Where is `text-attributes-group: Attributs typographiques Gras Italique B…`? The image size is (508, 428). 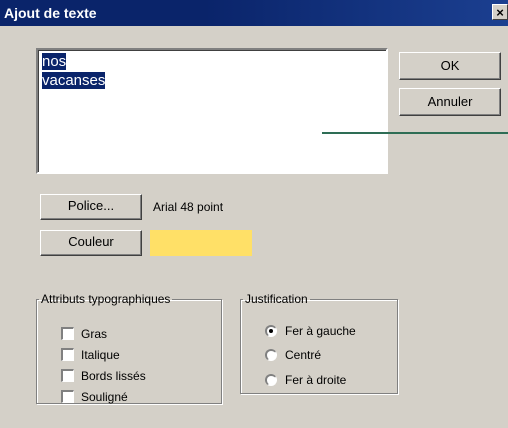
text-attributes-group: Attributs typographiques Gras Italique B… is located at coordinates (129, 348).